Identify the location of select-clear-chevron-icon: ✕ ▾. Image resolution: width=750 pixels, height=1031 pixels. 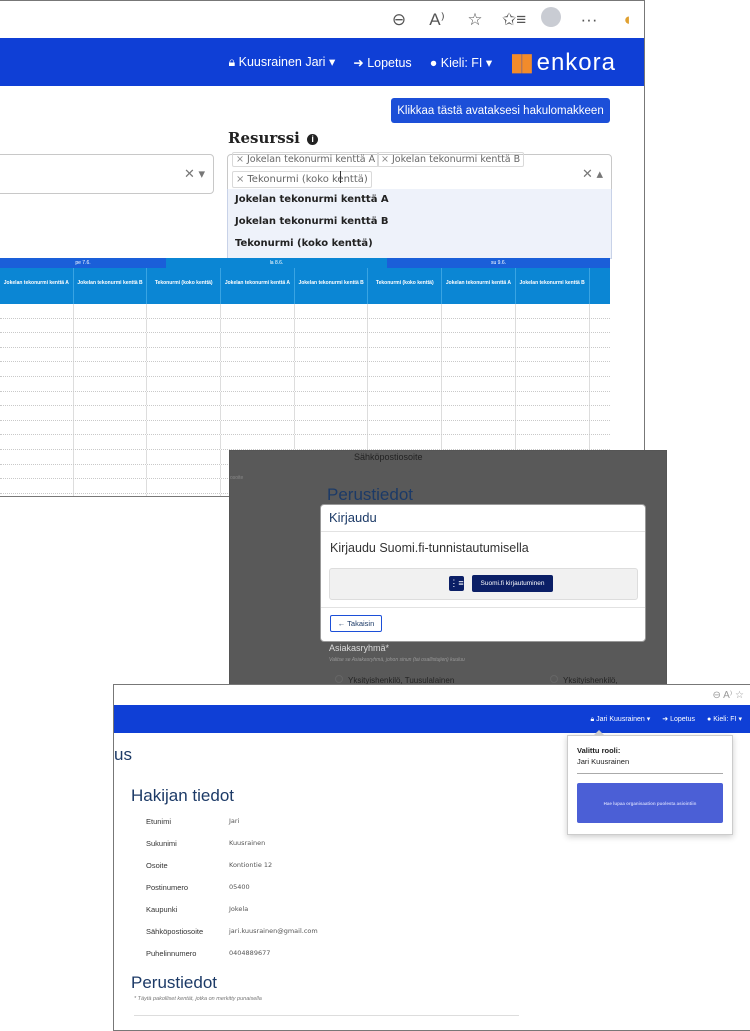
(194, 174).